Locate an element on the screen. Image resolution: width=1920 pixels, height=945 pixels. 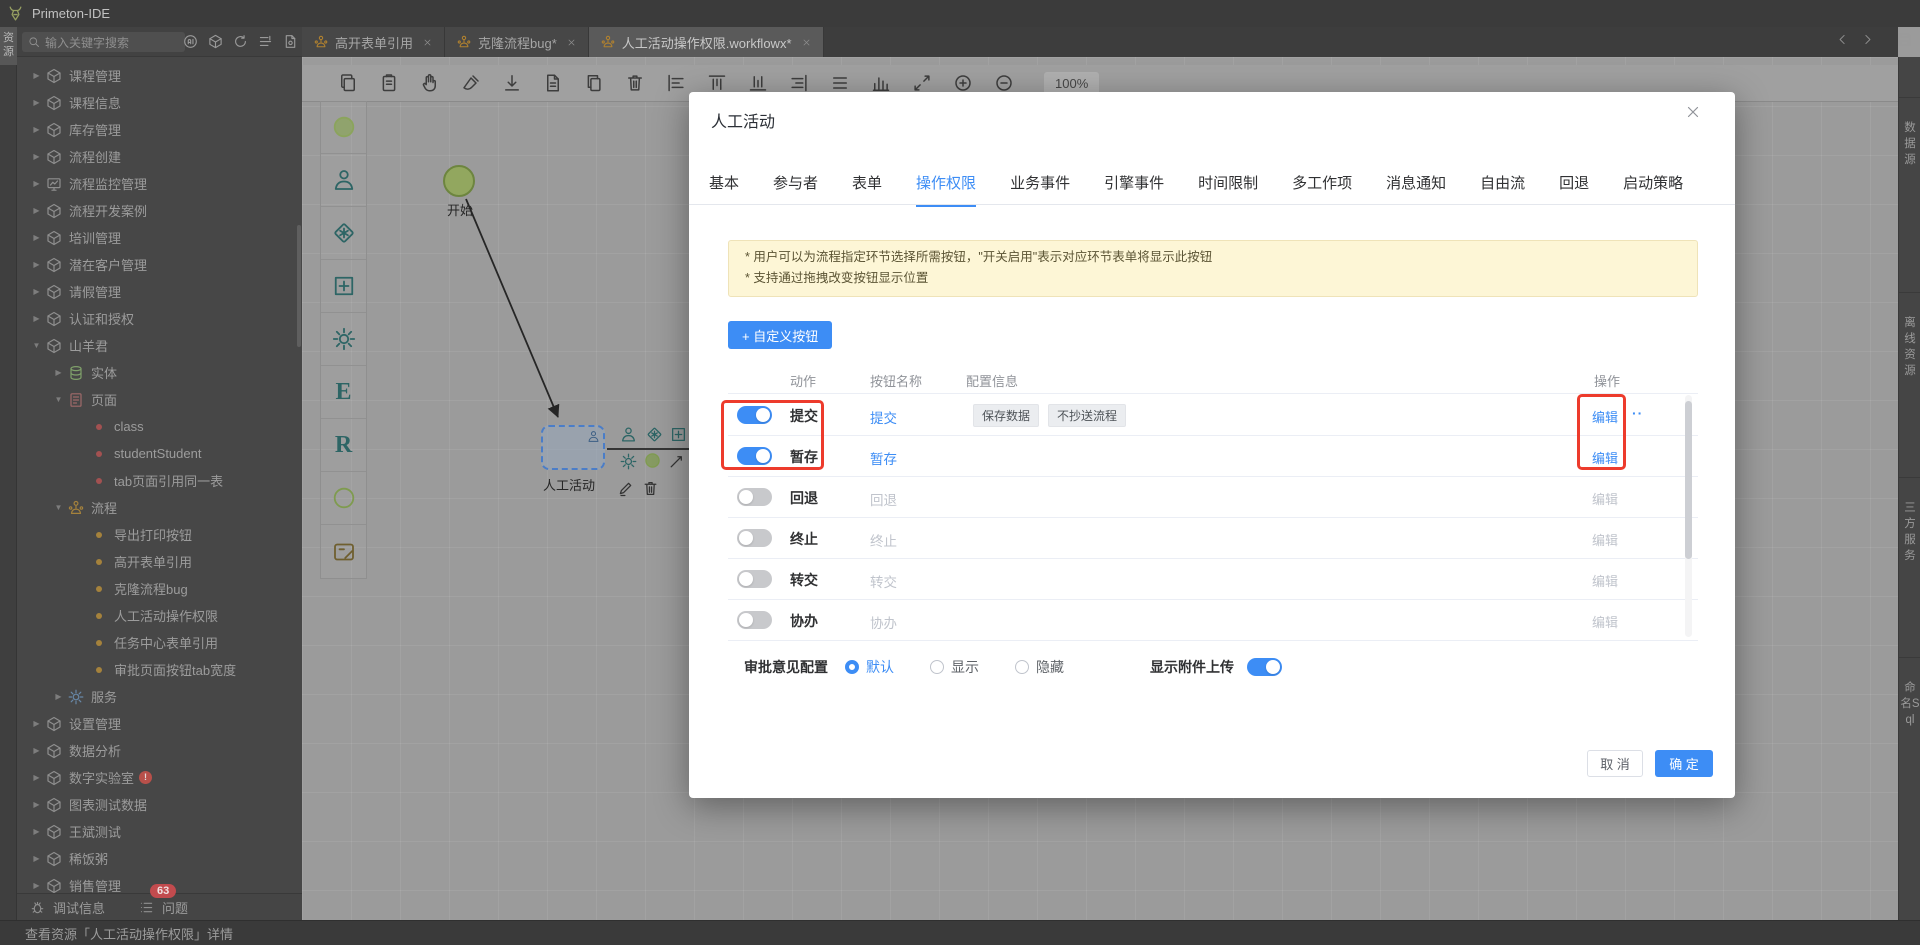
palette-relation: R is located at coordinates (343, 445).